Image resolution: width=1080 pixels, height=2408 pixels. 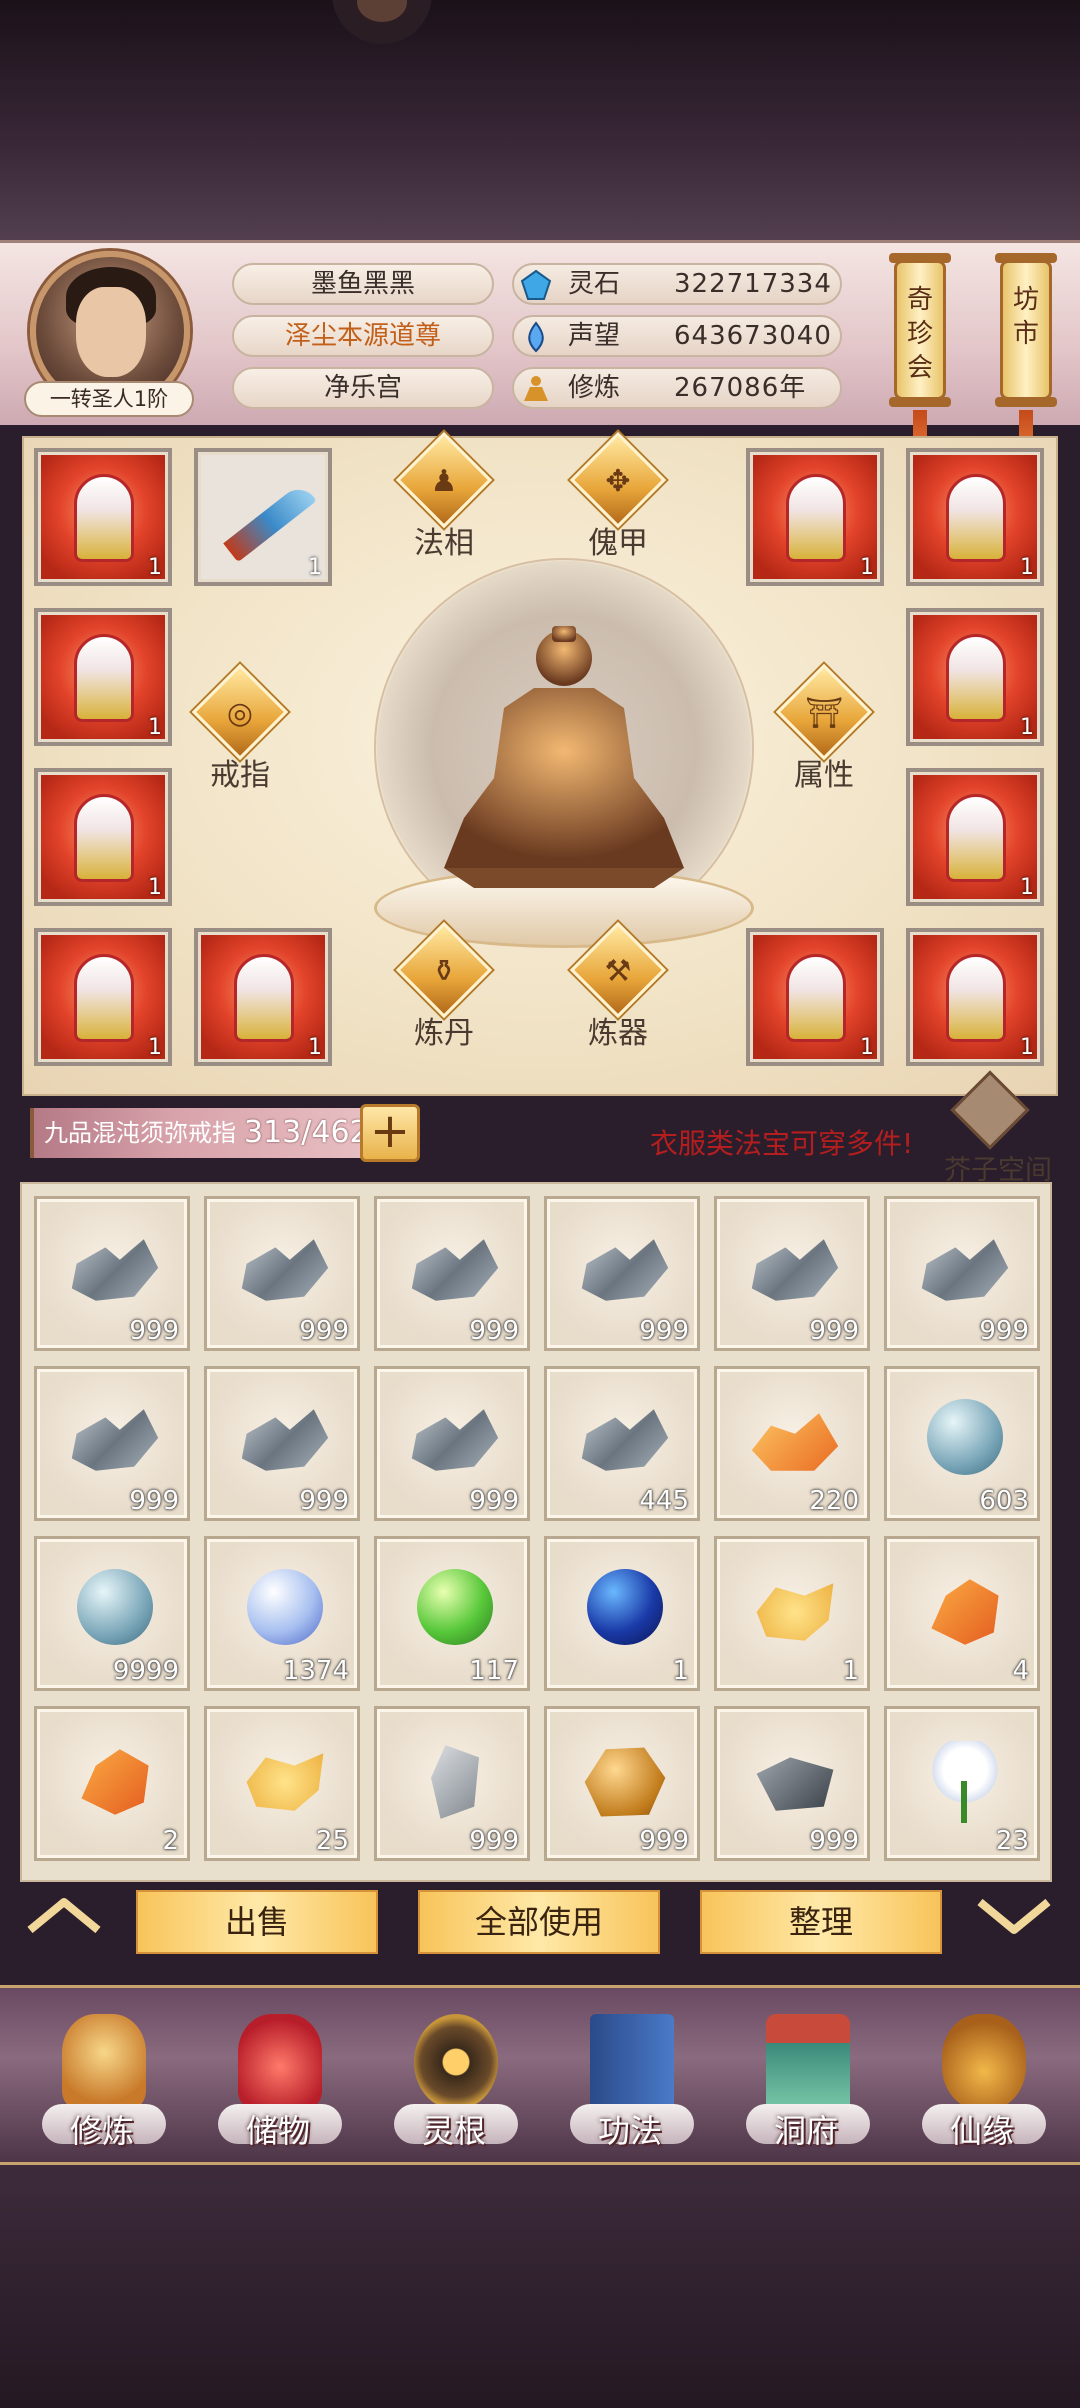 I want to click on faxiang-button: ♟ 法相, so click(x=444, y=496).